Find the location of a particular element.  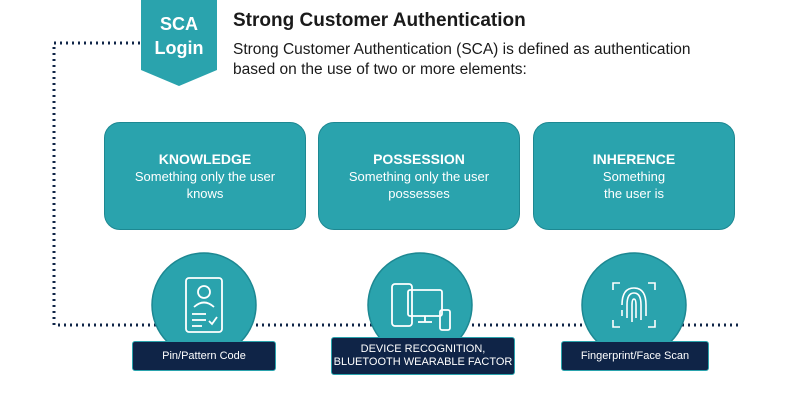

label-text-line-2: BLUETOOTH WEARABLE FACTOR is located at coordinates (423, 362).